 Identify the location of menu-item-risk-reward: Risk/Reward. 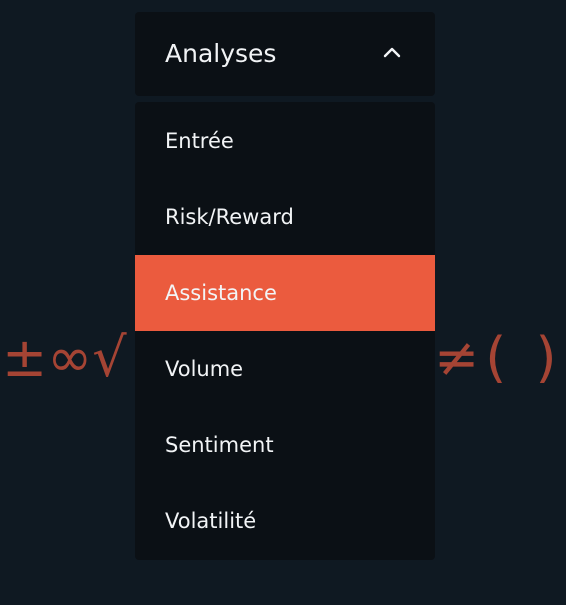
(285, 217).